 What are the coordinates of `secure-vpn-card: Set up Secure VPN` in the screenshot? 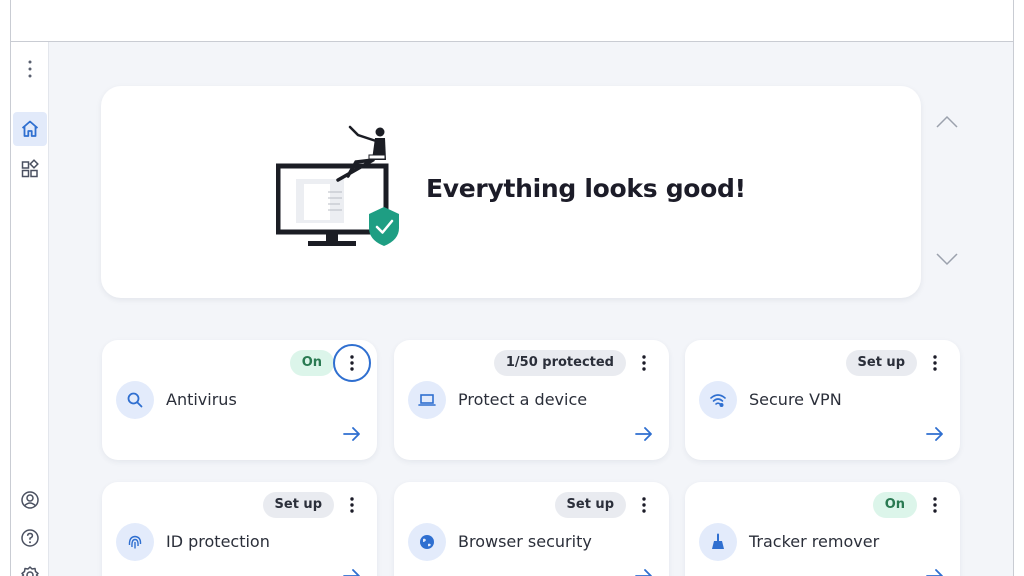 It's located at (822, 400).